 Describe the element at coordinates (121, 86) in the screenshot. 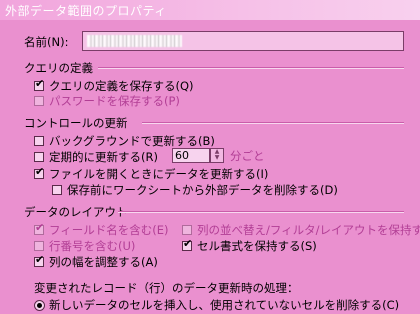

I see `save-query-label: クエリの定義を保存する(Q)` at that location.